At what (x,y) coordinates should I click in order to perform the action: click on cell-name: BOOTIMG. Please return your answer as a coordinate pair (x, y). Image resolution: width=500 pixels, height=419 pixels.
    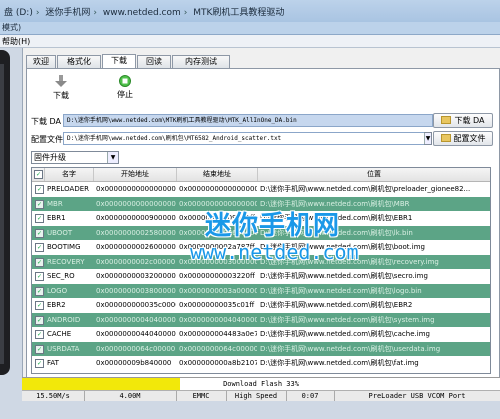
    Looking at the image, I should click on (64, 247).